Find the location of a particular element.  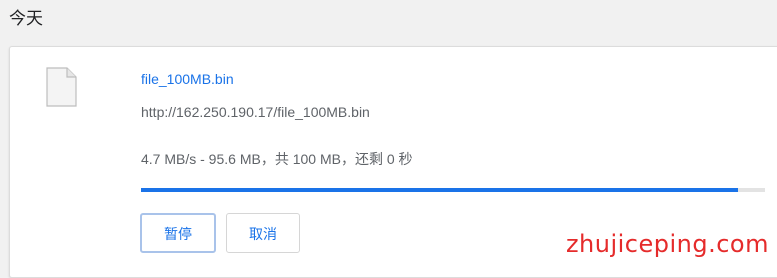

watermark-text: zhujiceping.com is located at coordinates (667, 244).